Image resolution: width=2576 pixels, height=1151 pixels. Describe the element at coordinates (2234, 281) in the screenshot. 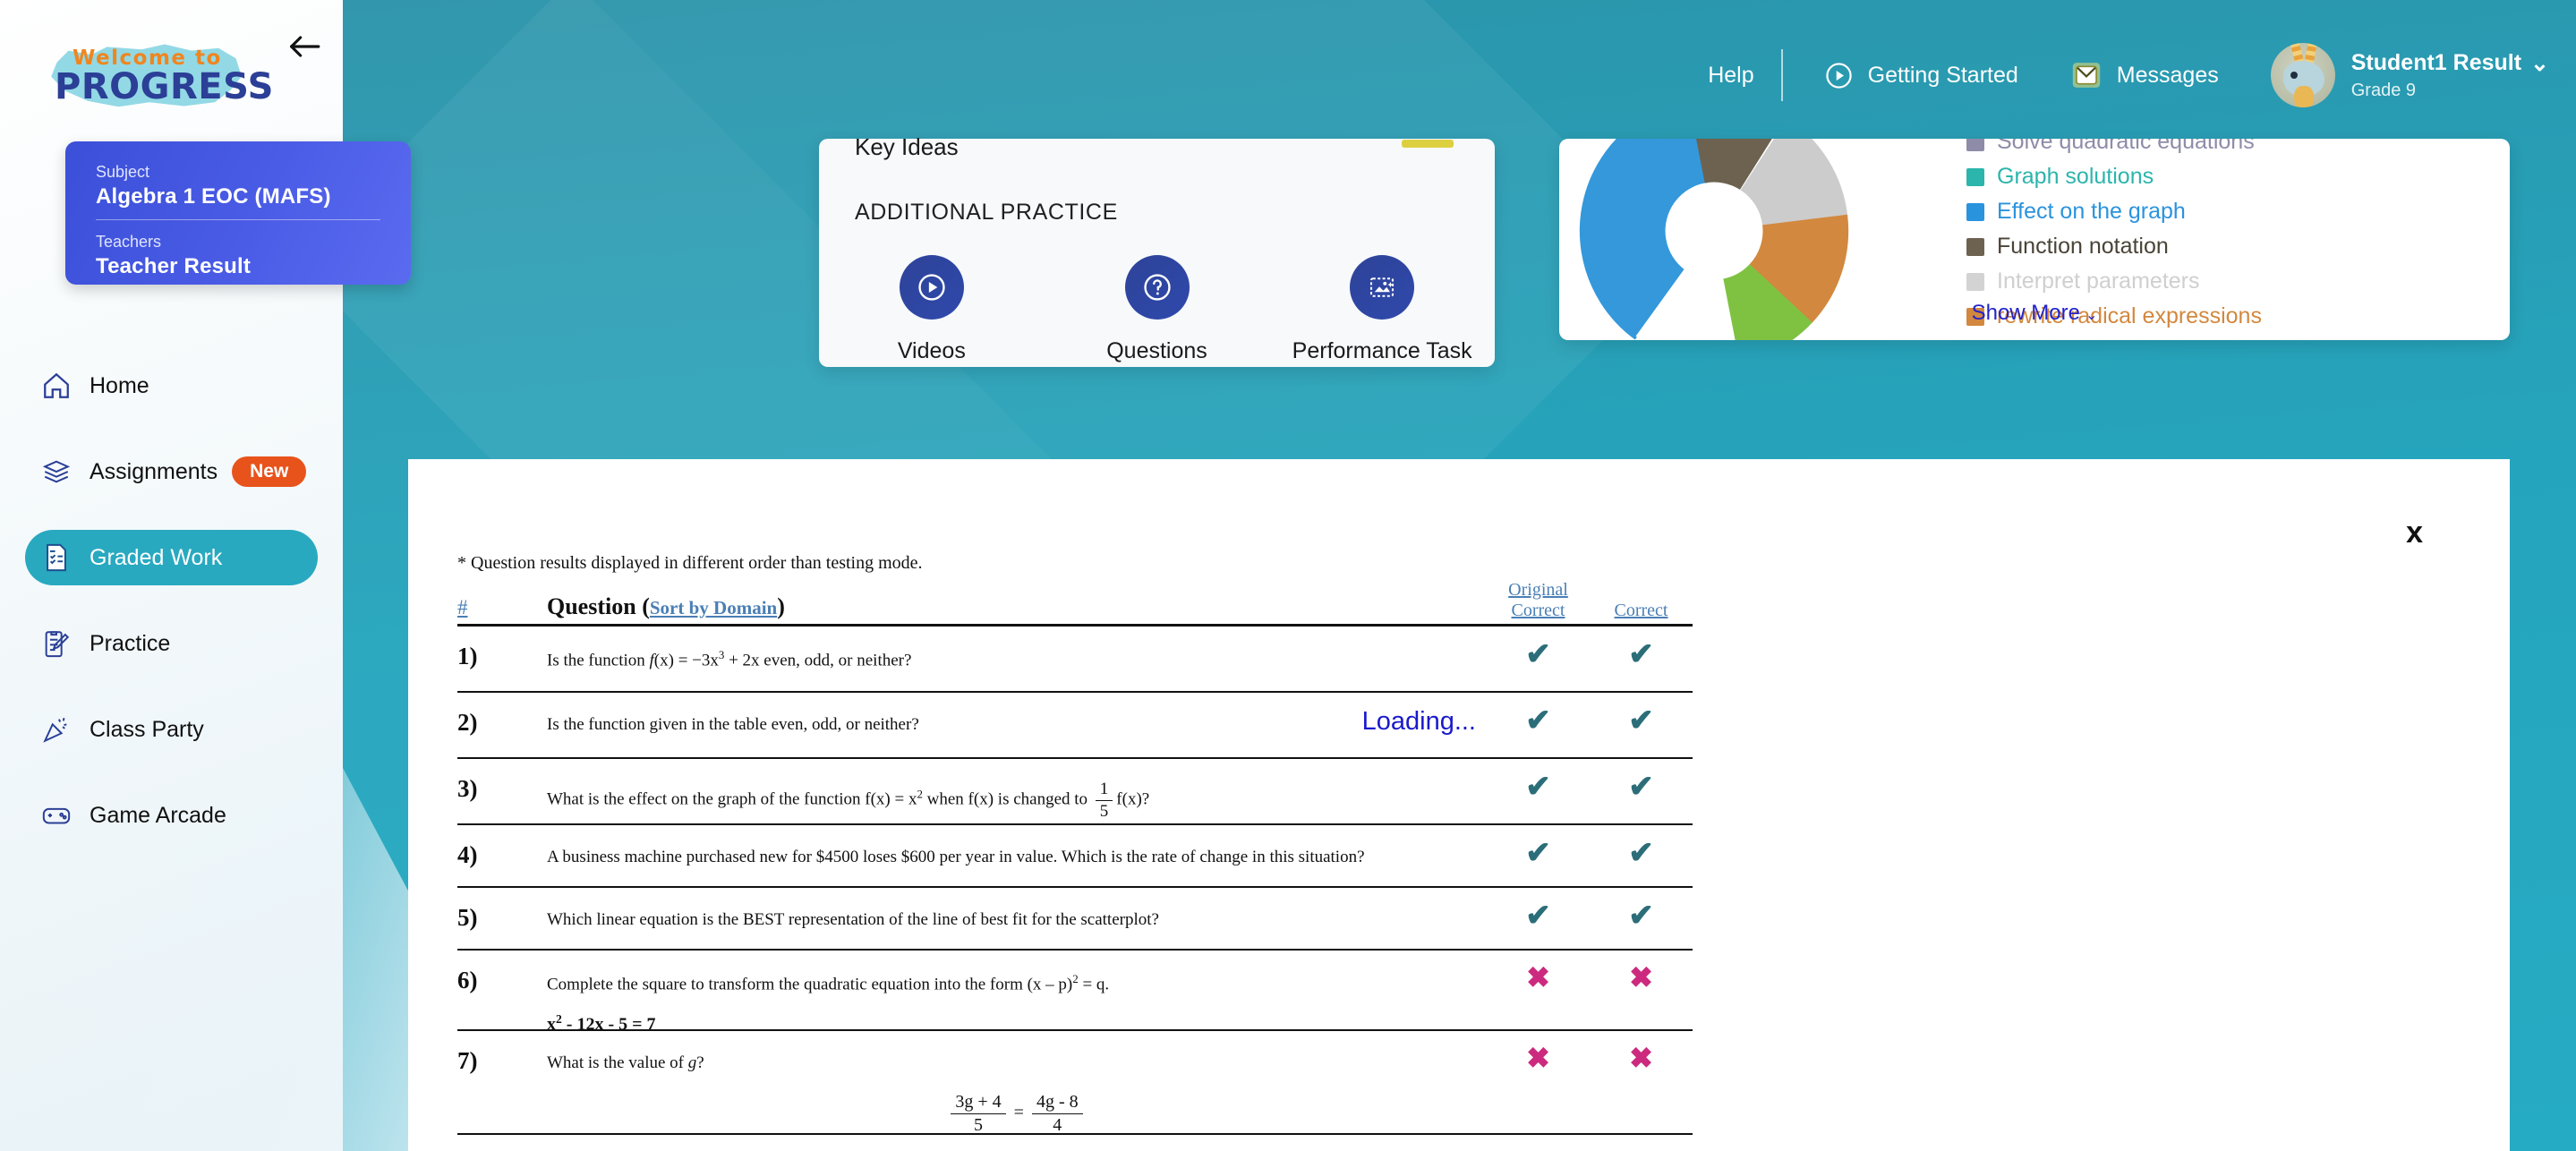

I see `legend-item-interpret-parameters: Interpret parameters` at that location.